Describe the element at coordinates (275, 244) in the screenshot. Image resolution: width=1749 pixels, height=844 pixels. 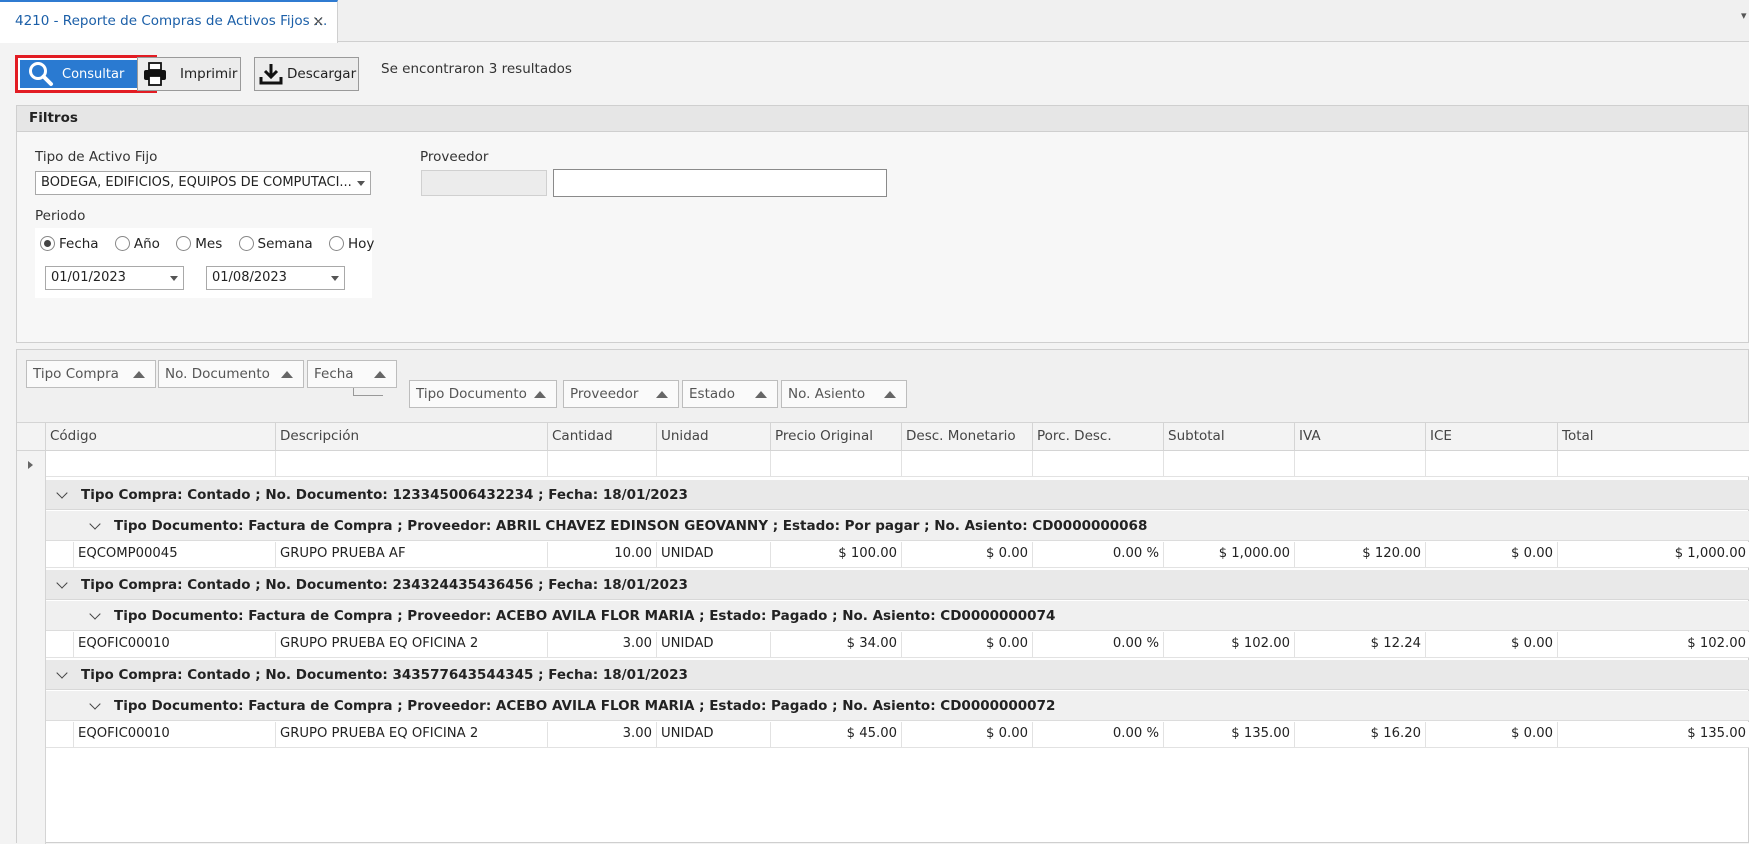
I see `radio-semana: Semana` at that location.